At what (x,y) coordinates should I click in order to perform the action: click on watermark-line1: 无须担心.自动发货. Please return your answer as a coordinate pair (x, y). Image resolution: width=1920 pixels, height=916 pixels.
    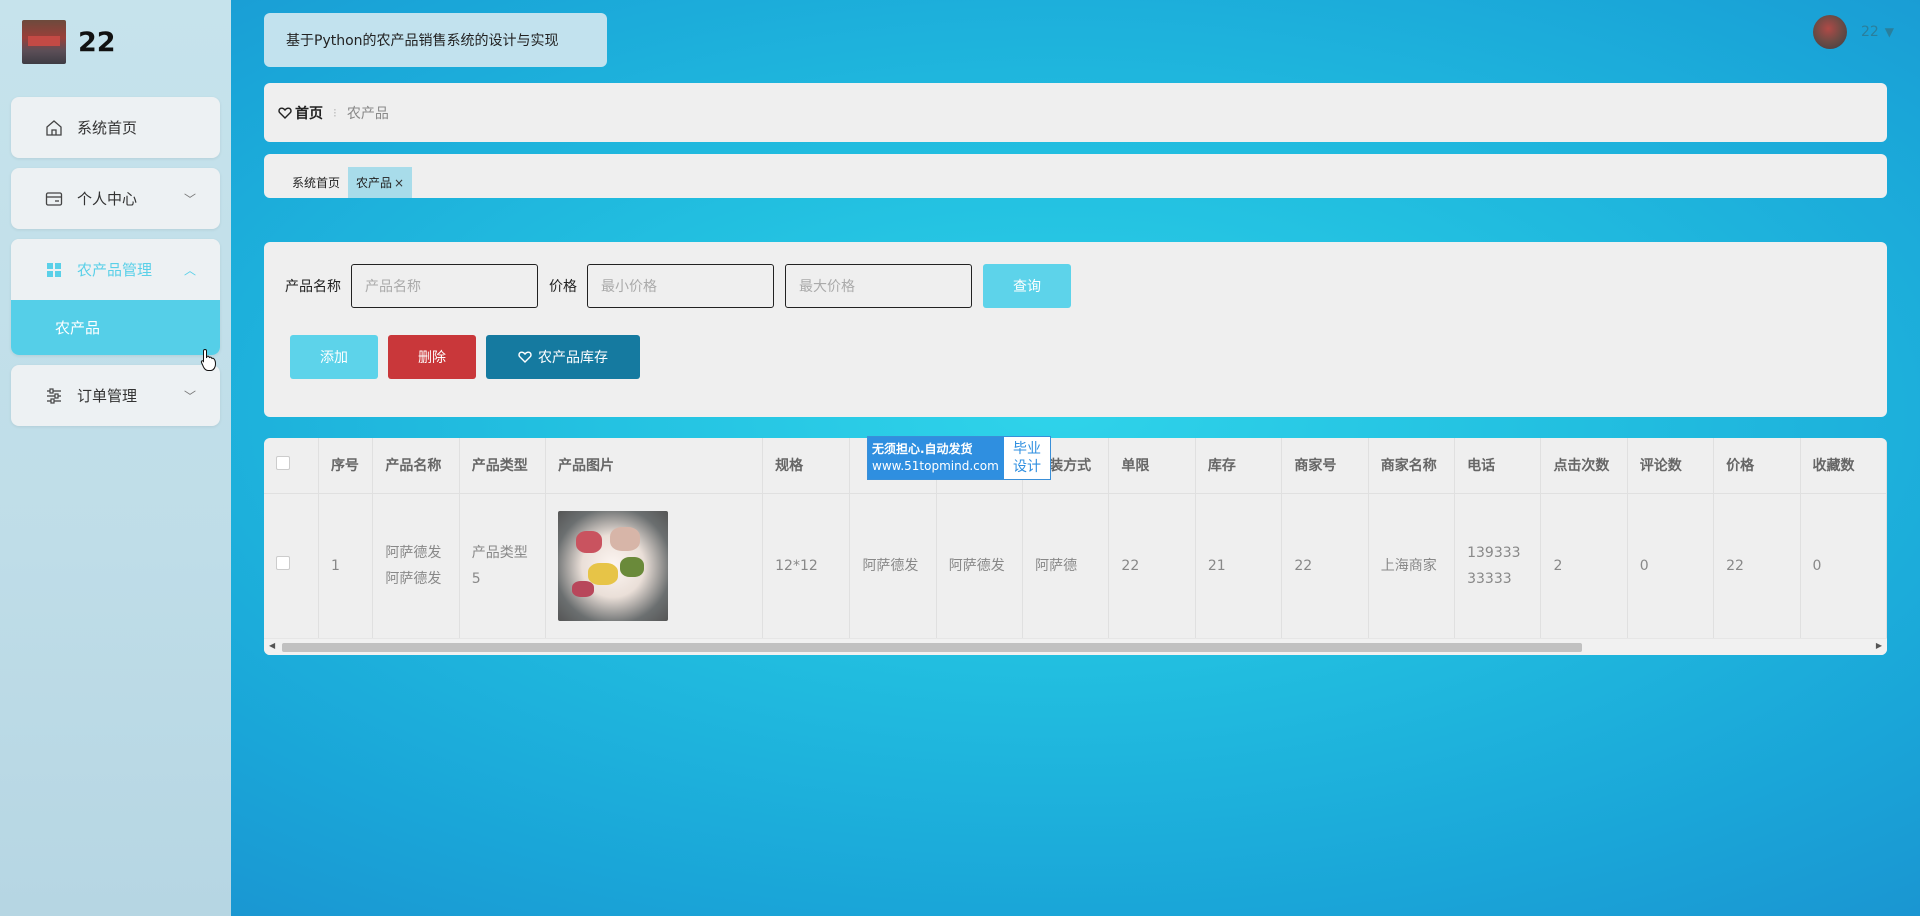
    Looking at the image, I should click on (922, 449).